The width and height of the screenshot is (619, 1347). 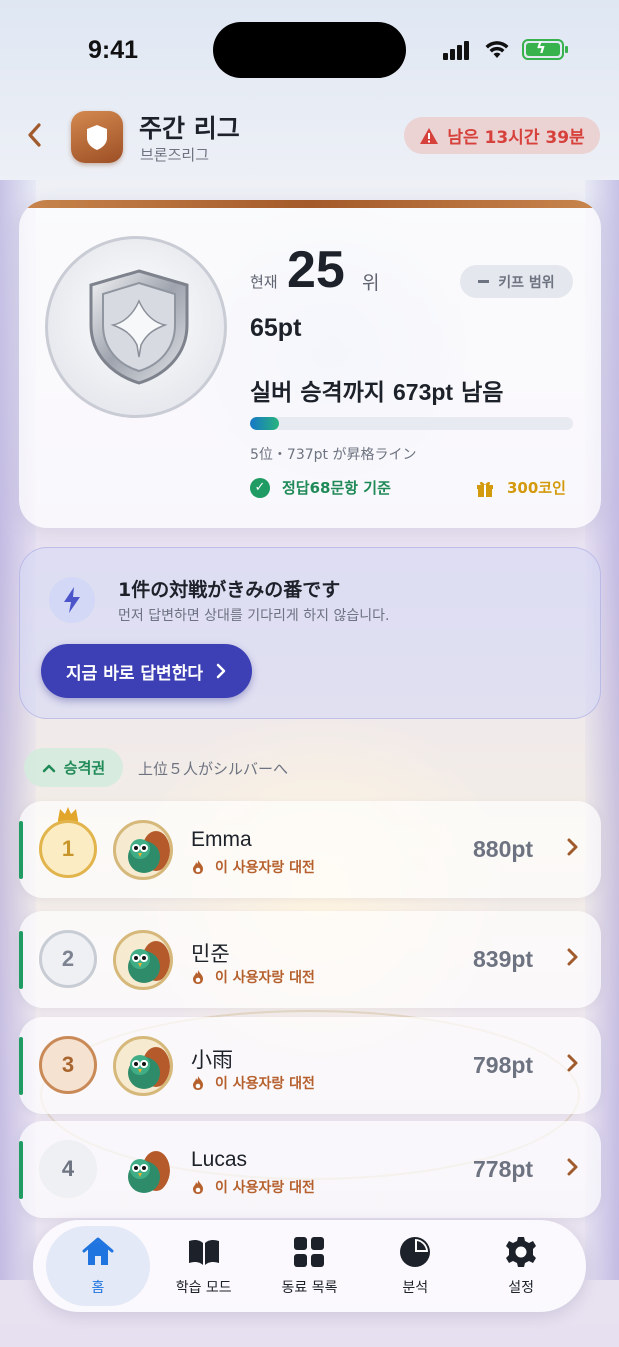 I want to click on time-left-prefix: 남은, so click(x=466, y=138).